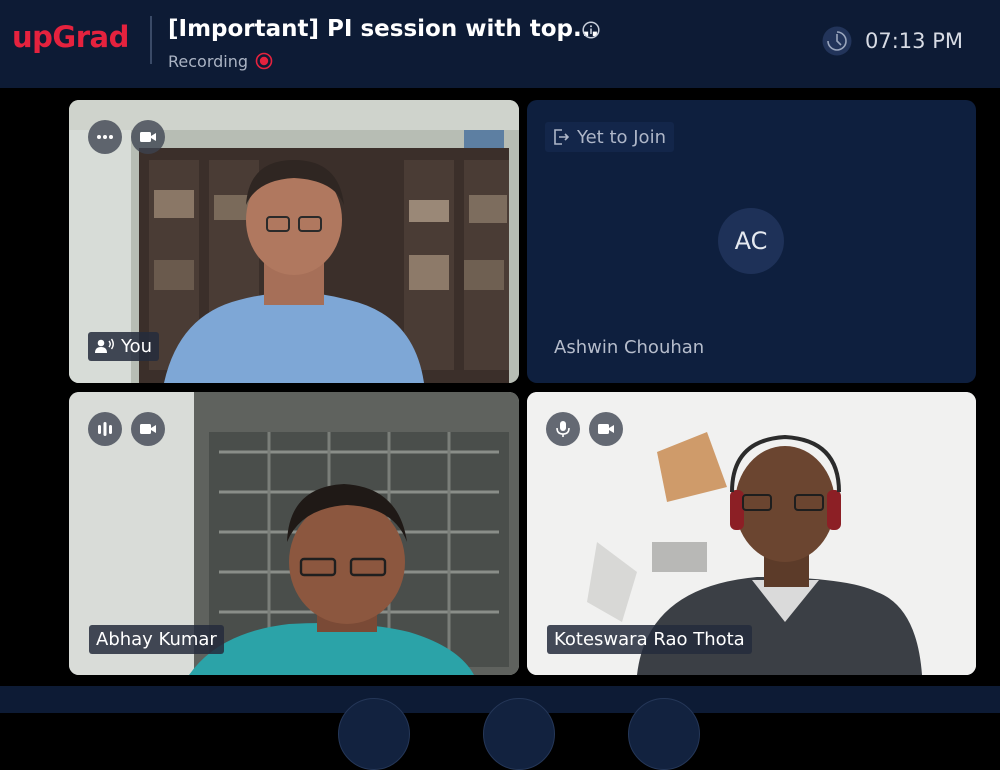  I want to click on avatar: AC, so click(751, 241).